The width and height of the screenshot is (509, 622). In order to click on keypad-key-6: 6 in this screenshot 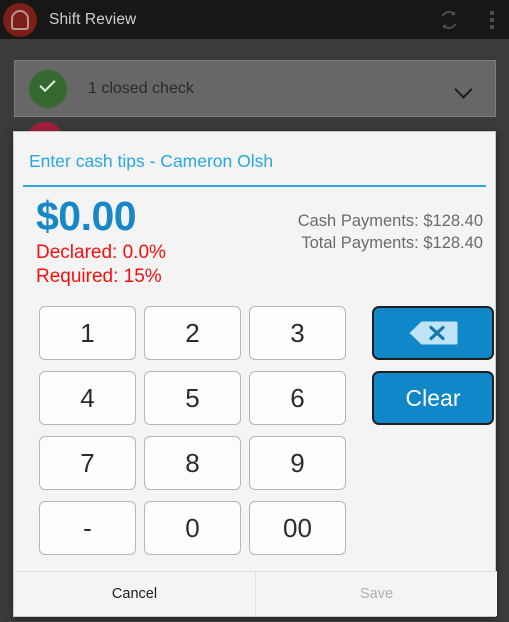, I will do `click(297, 398)`.